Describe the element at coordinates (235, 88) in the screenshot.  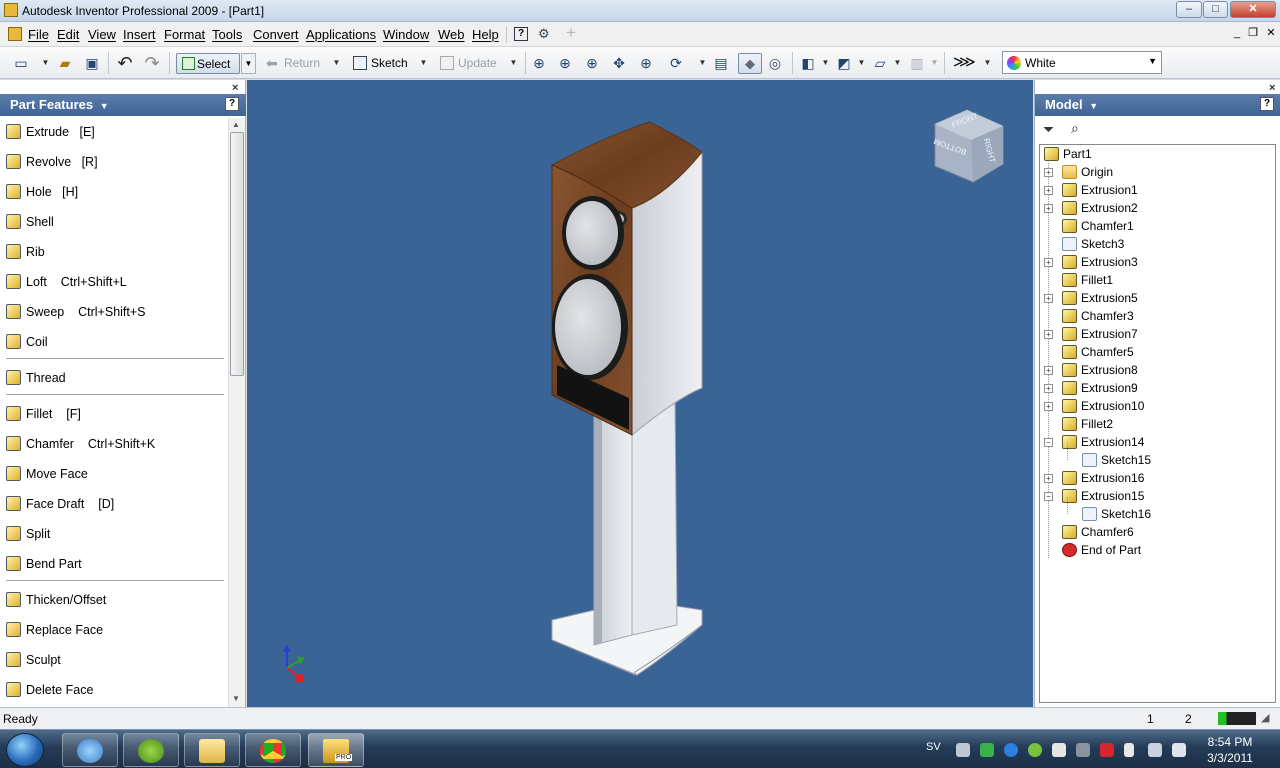
I see `close-panel-icon: ×` at that location.